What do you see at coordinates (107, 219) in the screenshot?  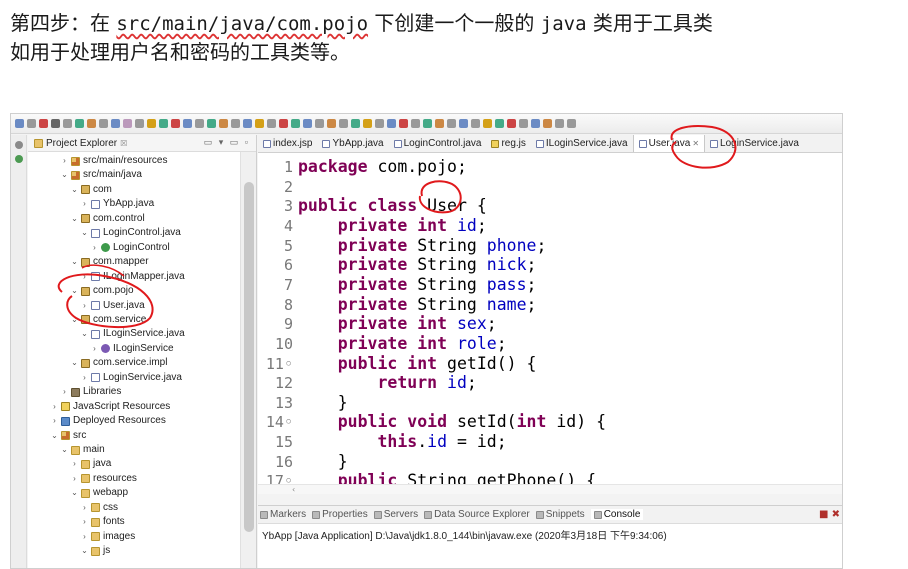 I see `tree-item-com-control: ⌄ com.control` at bounding box center [107, 219].